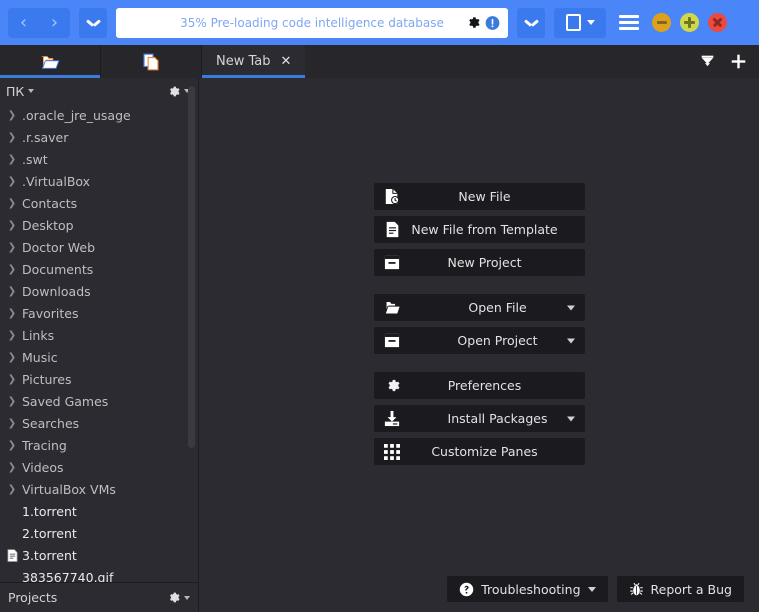 The image size is (759, 612). What do you see at coordinates (479, 385) in the screenshot?
I see `welcome-button-preferences: Preferences` at bounding box center [479, 385].